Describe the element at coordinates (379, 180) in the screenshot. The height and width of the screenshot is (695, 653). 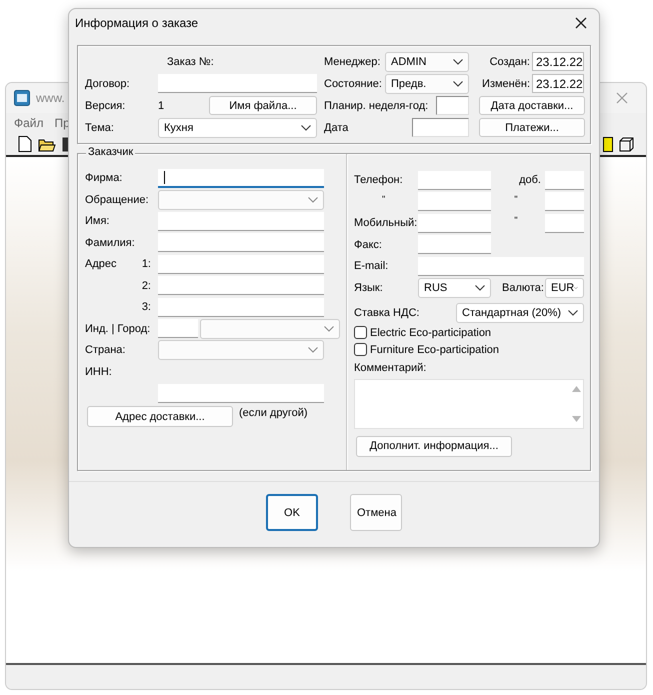
I see `field-label: Телефон:` at that location.